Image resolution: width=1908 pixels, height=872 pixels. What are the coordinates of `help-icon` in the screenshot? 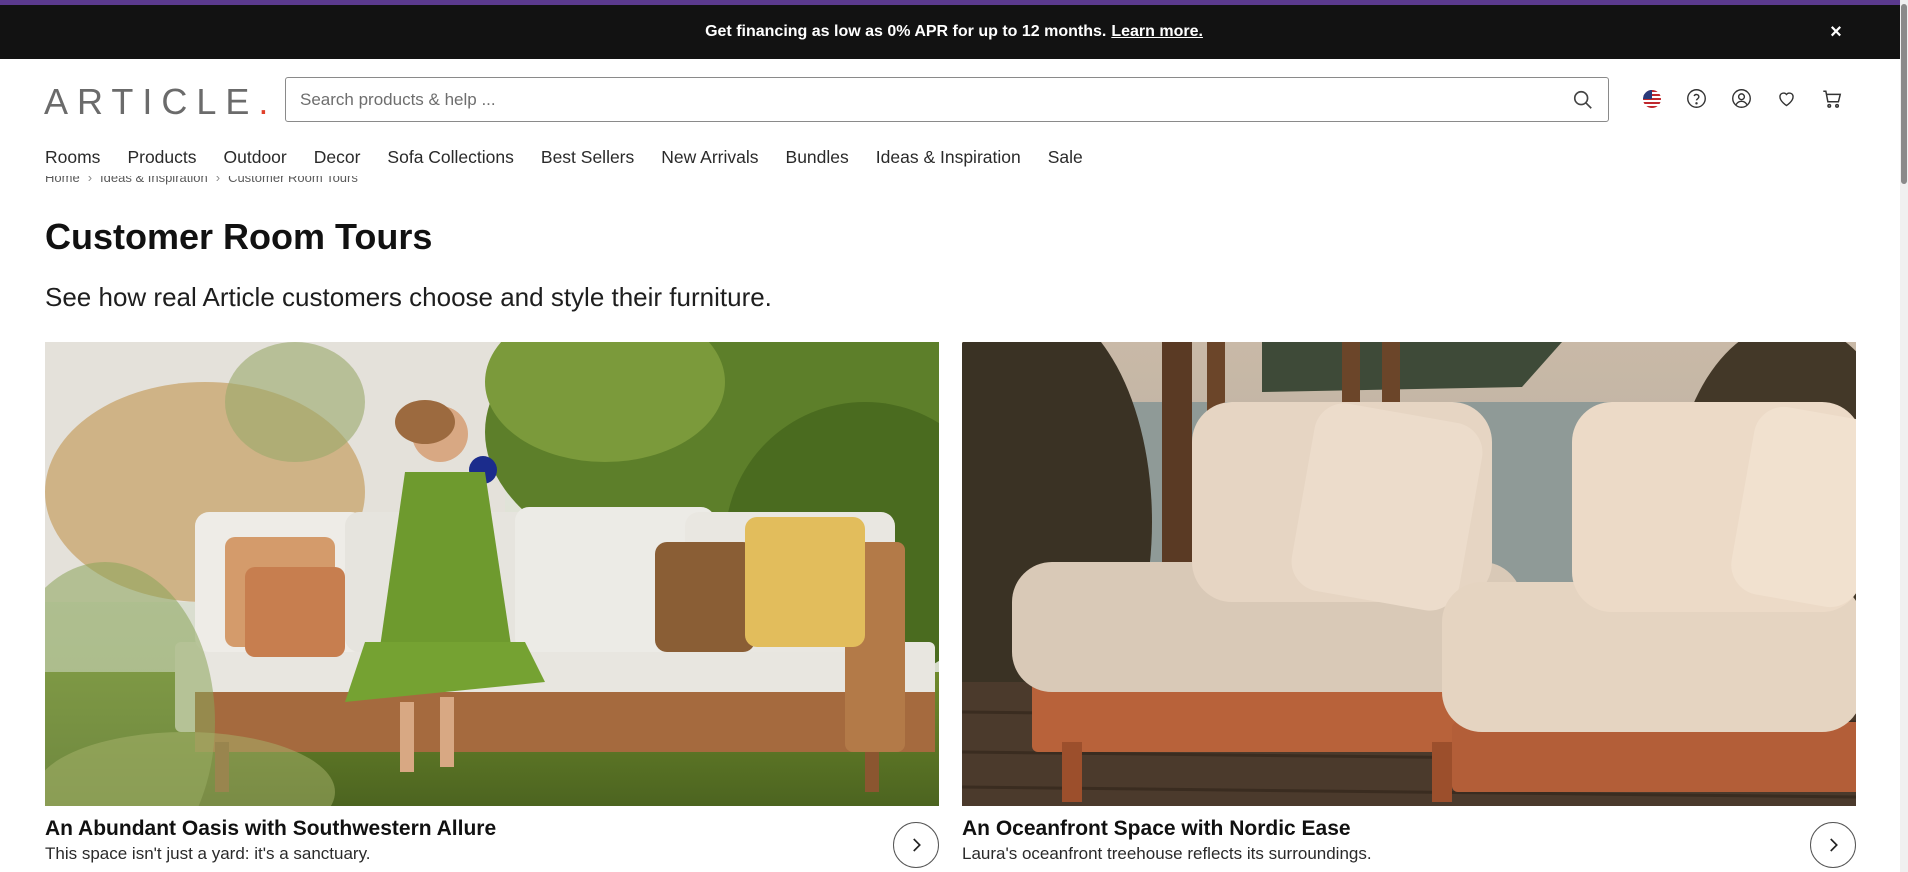 It's located at (1696, 98).